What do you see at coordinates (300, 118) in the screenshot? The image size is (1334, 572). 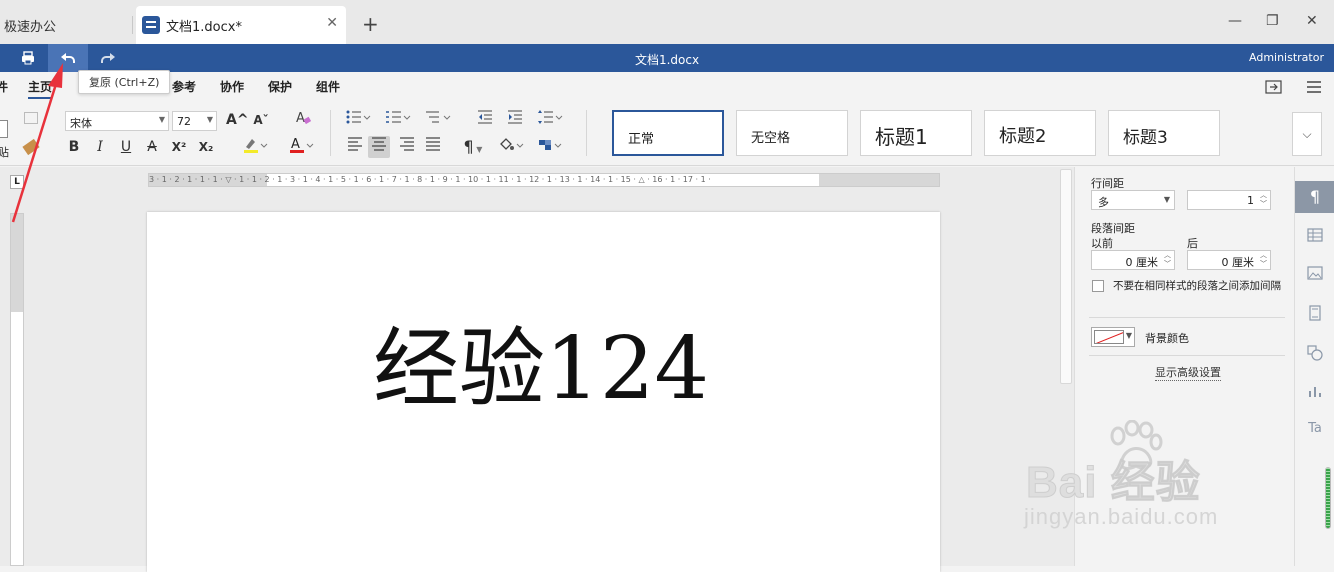 I see `svg-text: A` at bounding box center [300, 118].